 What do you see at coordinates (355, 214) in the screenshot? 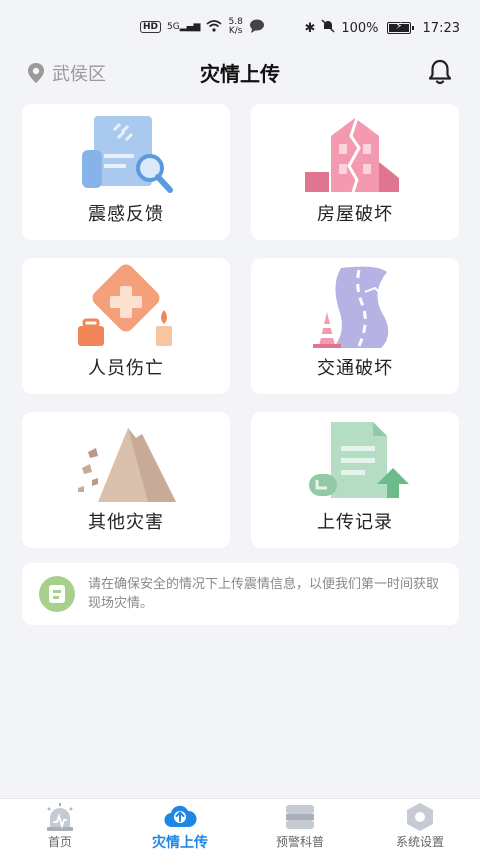
I see `card-label: 房屋破坏` at bounding box center [355, 214].